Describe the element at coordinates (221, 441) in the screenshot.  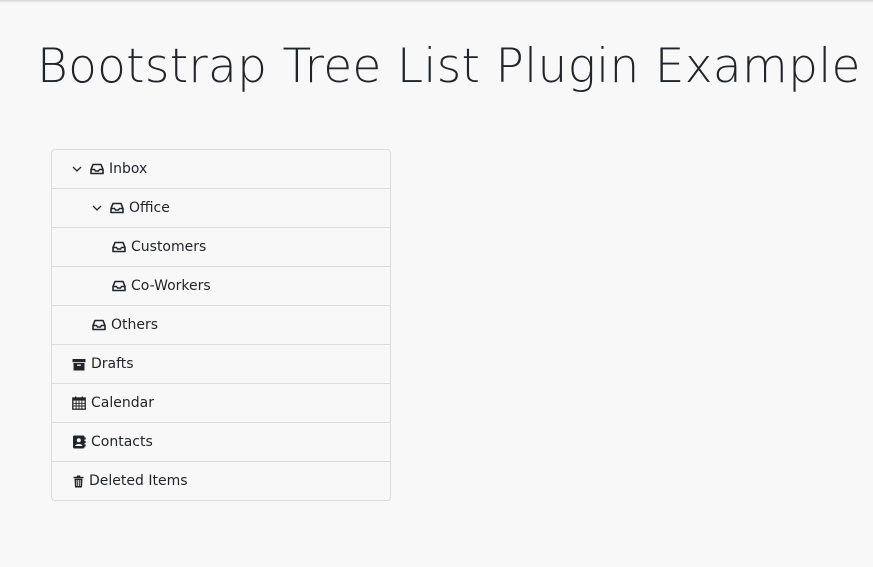
I see `tree-item-contacts: Contacts` at that location.